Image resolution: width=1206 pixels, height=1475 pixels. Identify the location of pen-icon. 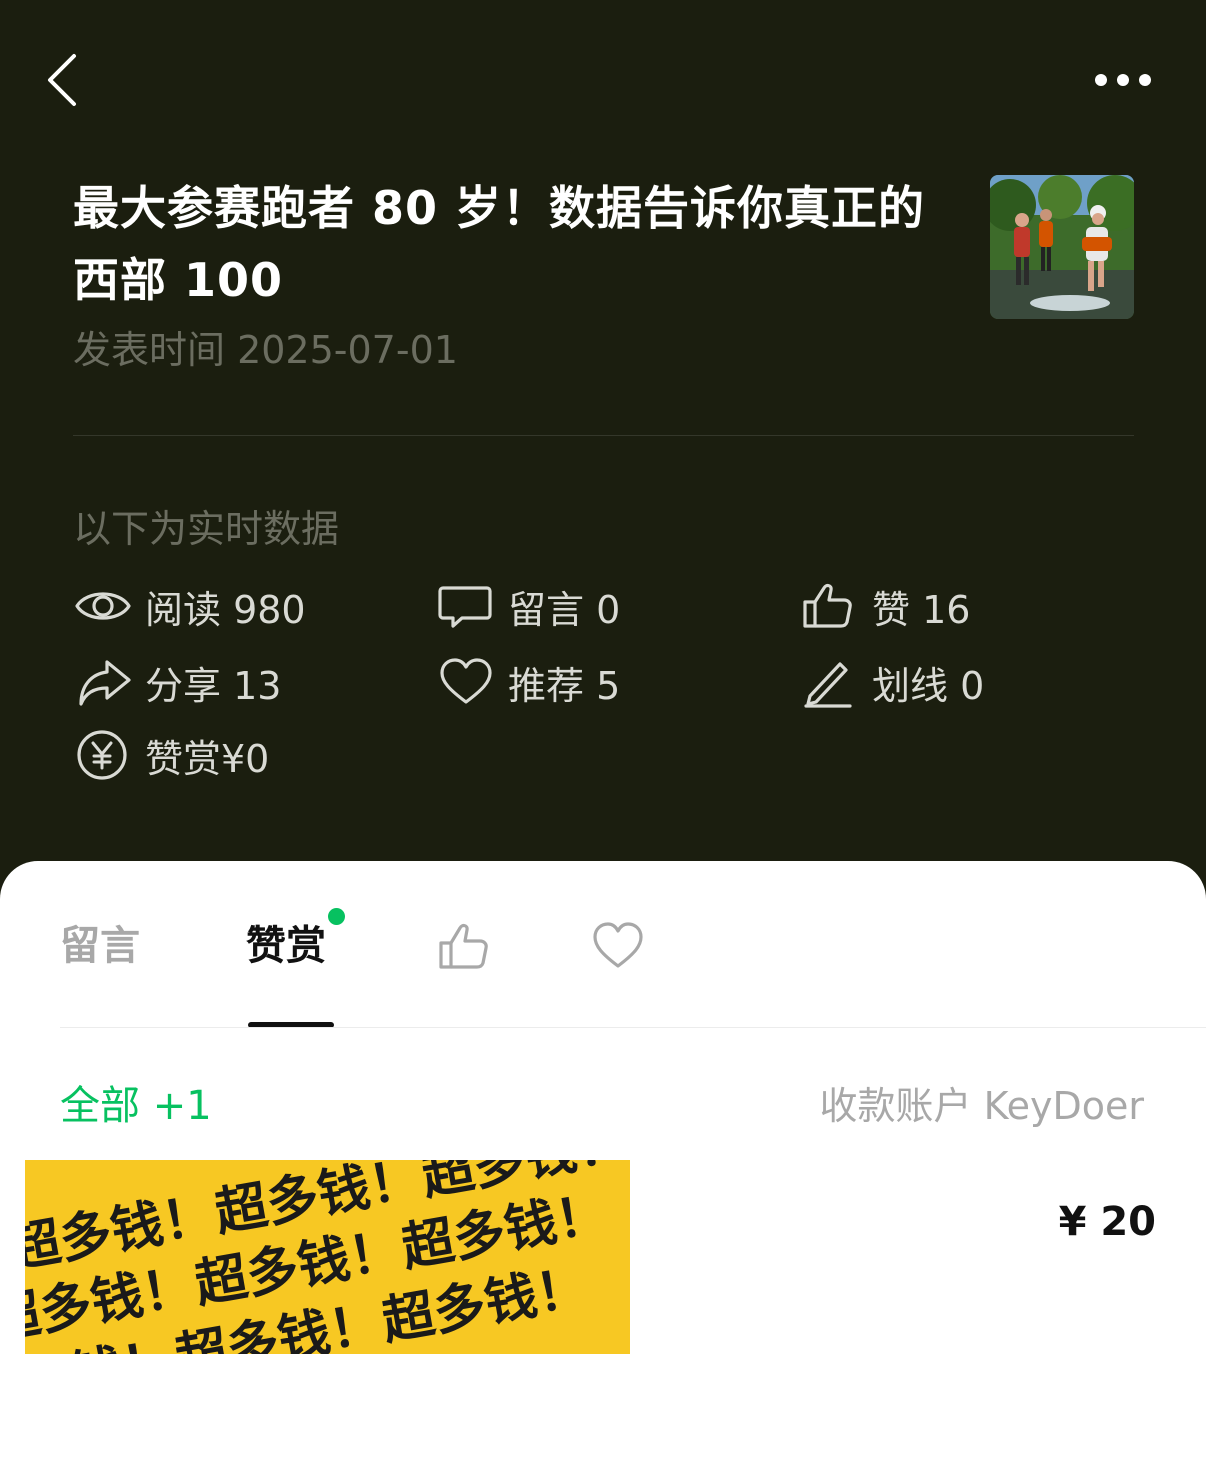
(830, 682).